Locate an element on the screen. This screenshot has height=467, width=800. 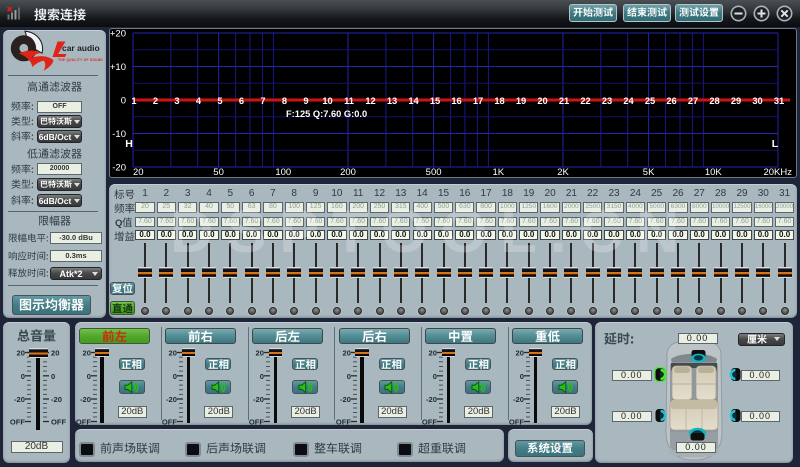
svg-text: 2 is located at coordinates (155, 101).